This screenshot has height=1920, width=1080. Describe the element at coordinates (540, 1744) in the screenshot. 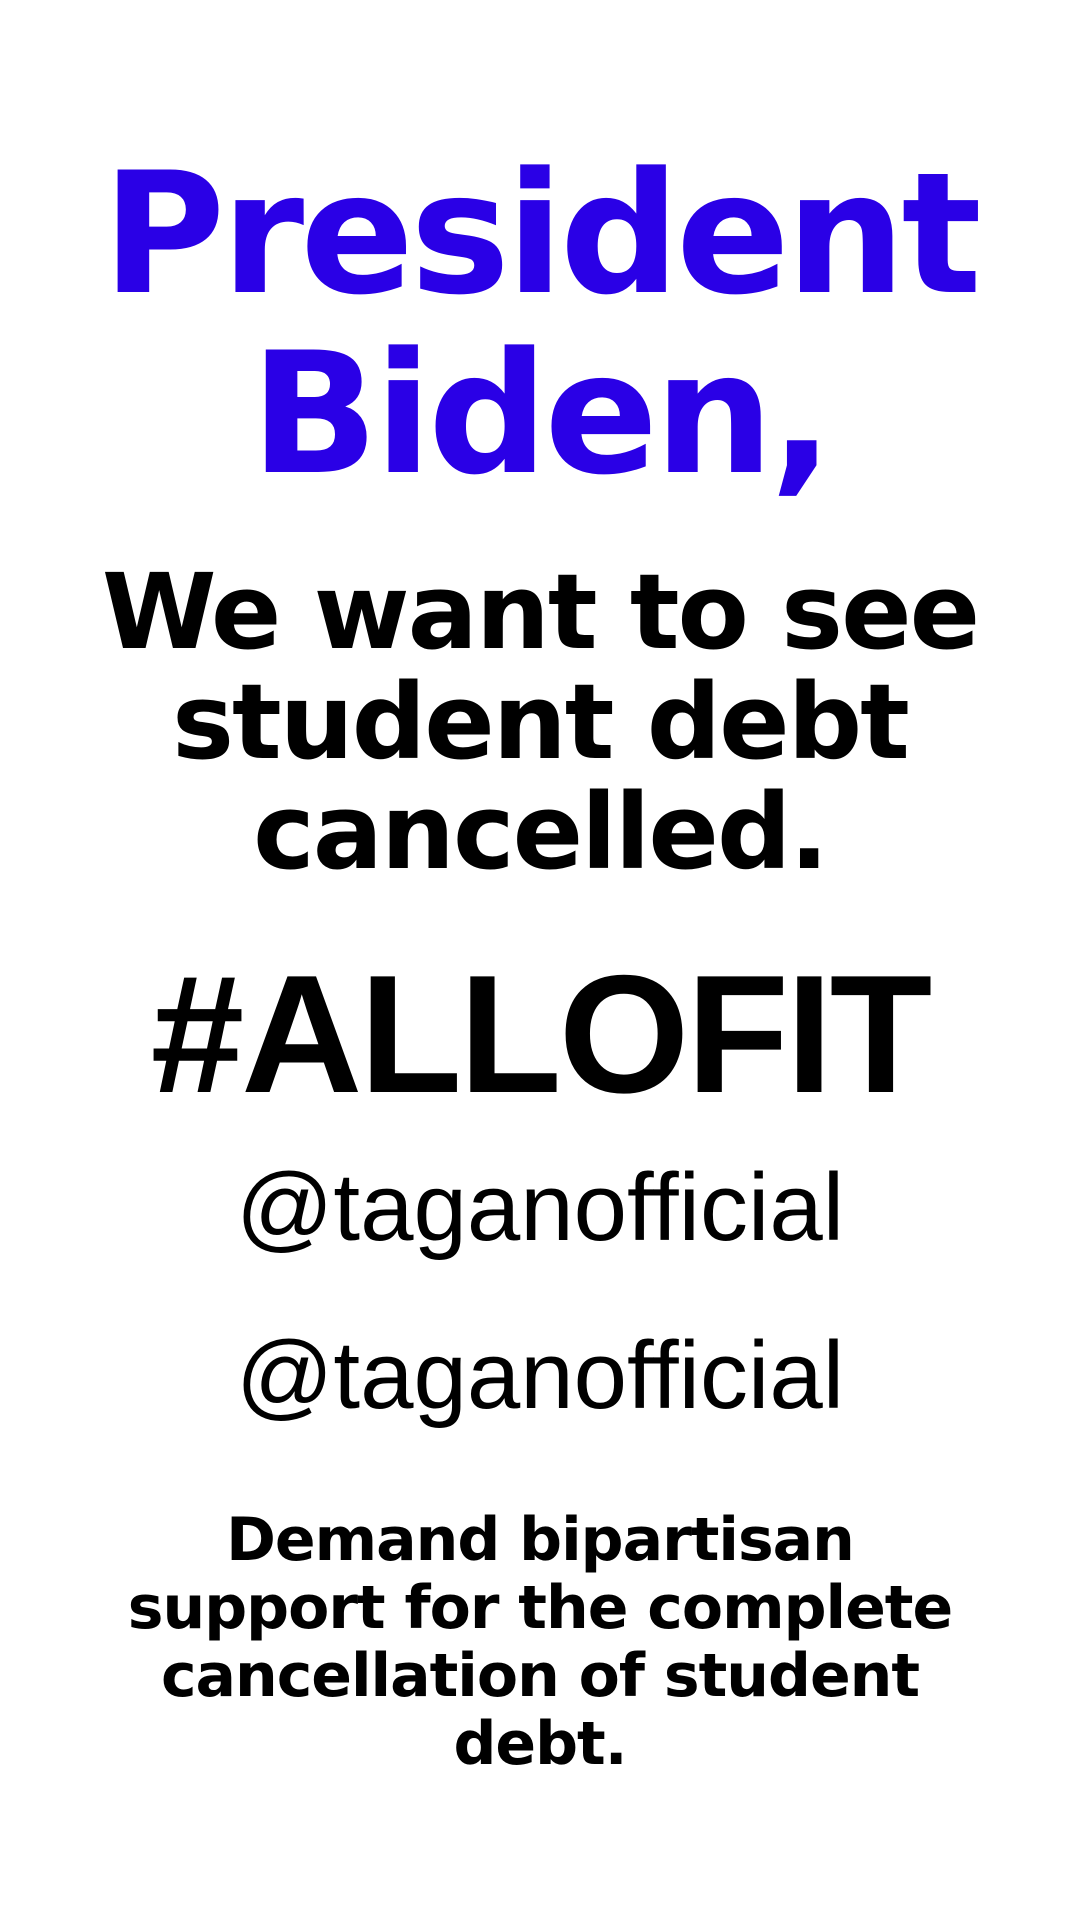

I see `call-to-action-line-4: debt.` at that location.